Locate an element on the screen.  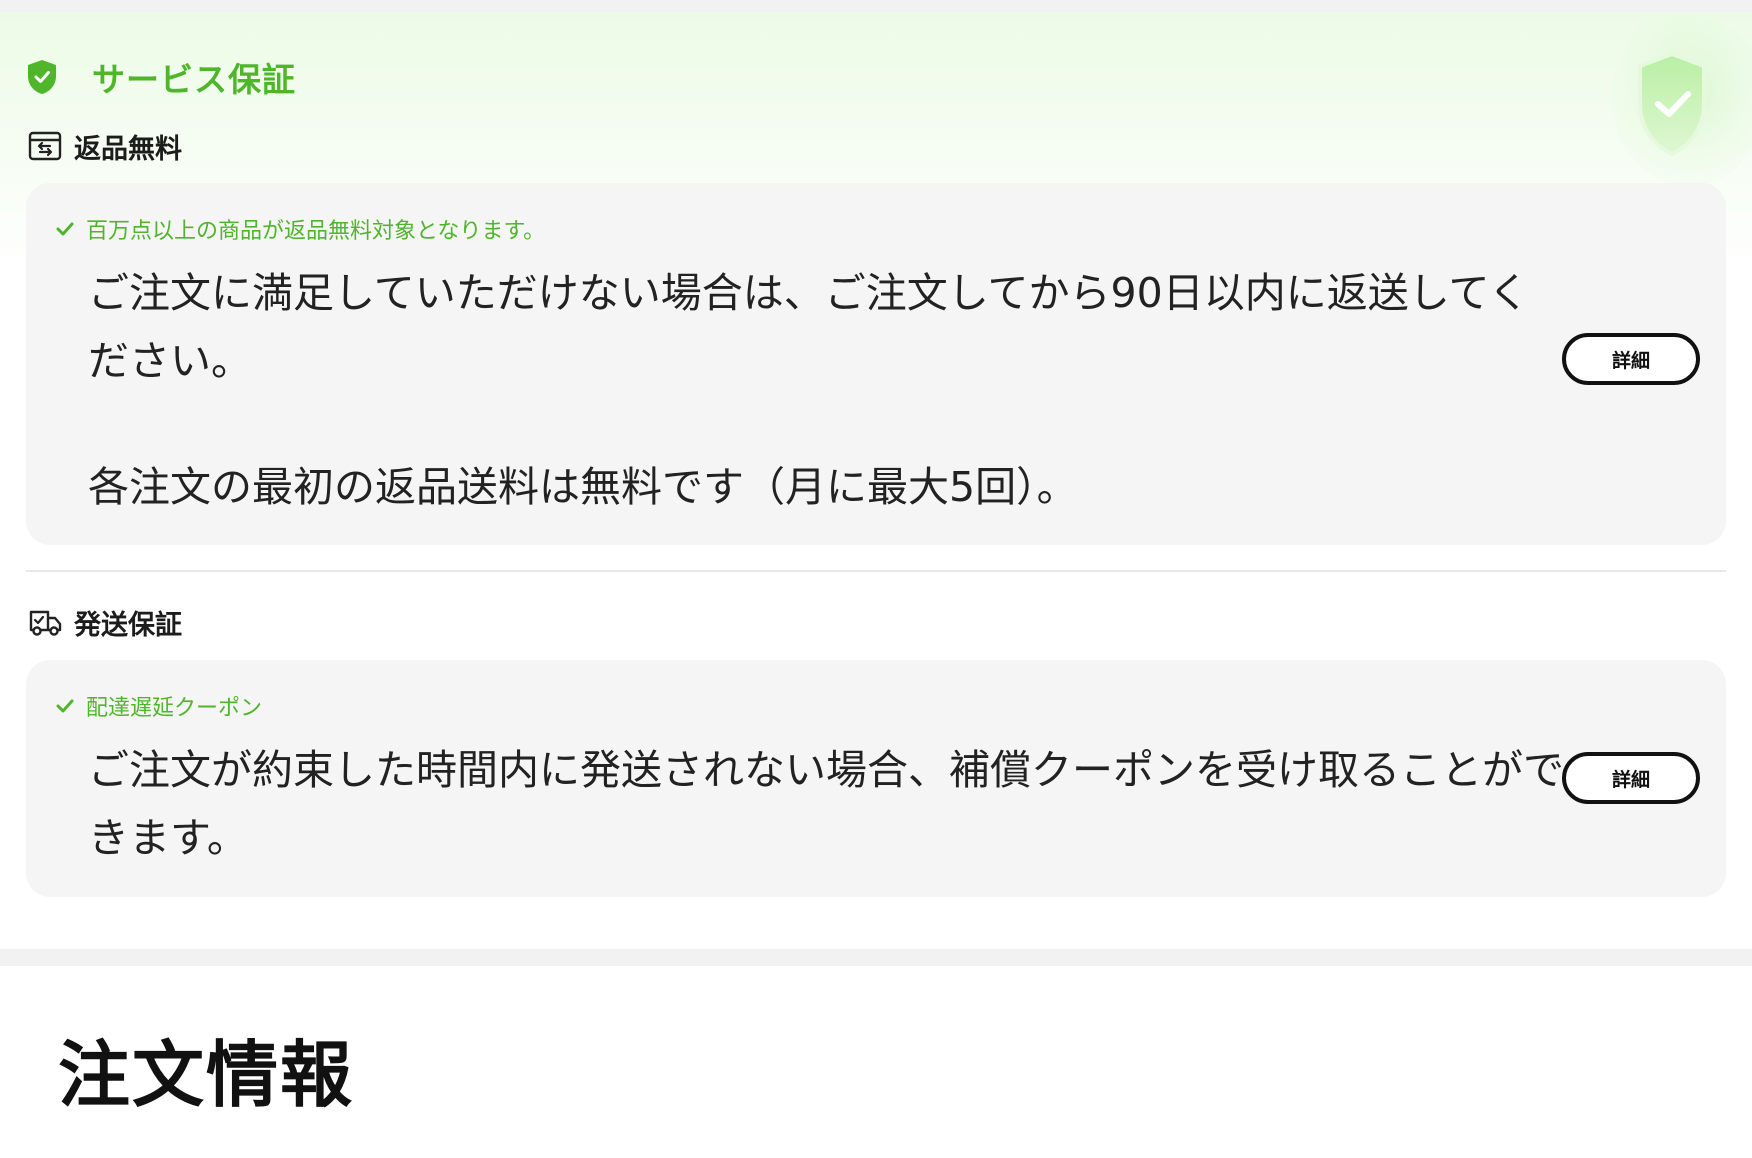
shield-badge-icon is located at coordinates (1681, 100).